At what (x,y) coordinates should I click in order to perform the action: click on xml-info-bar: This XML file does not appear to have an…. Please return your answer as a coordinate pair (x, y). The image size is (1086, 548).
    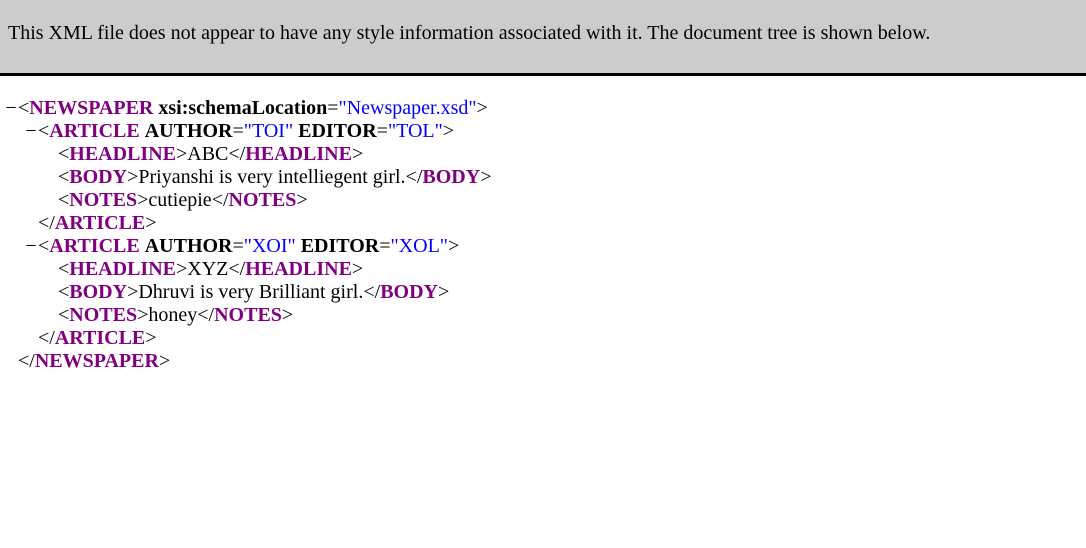
    Looking at the image, I should click on (543, 38).